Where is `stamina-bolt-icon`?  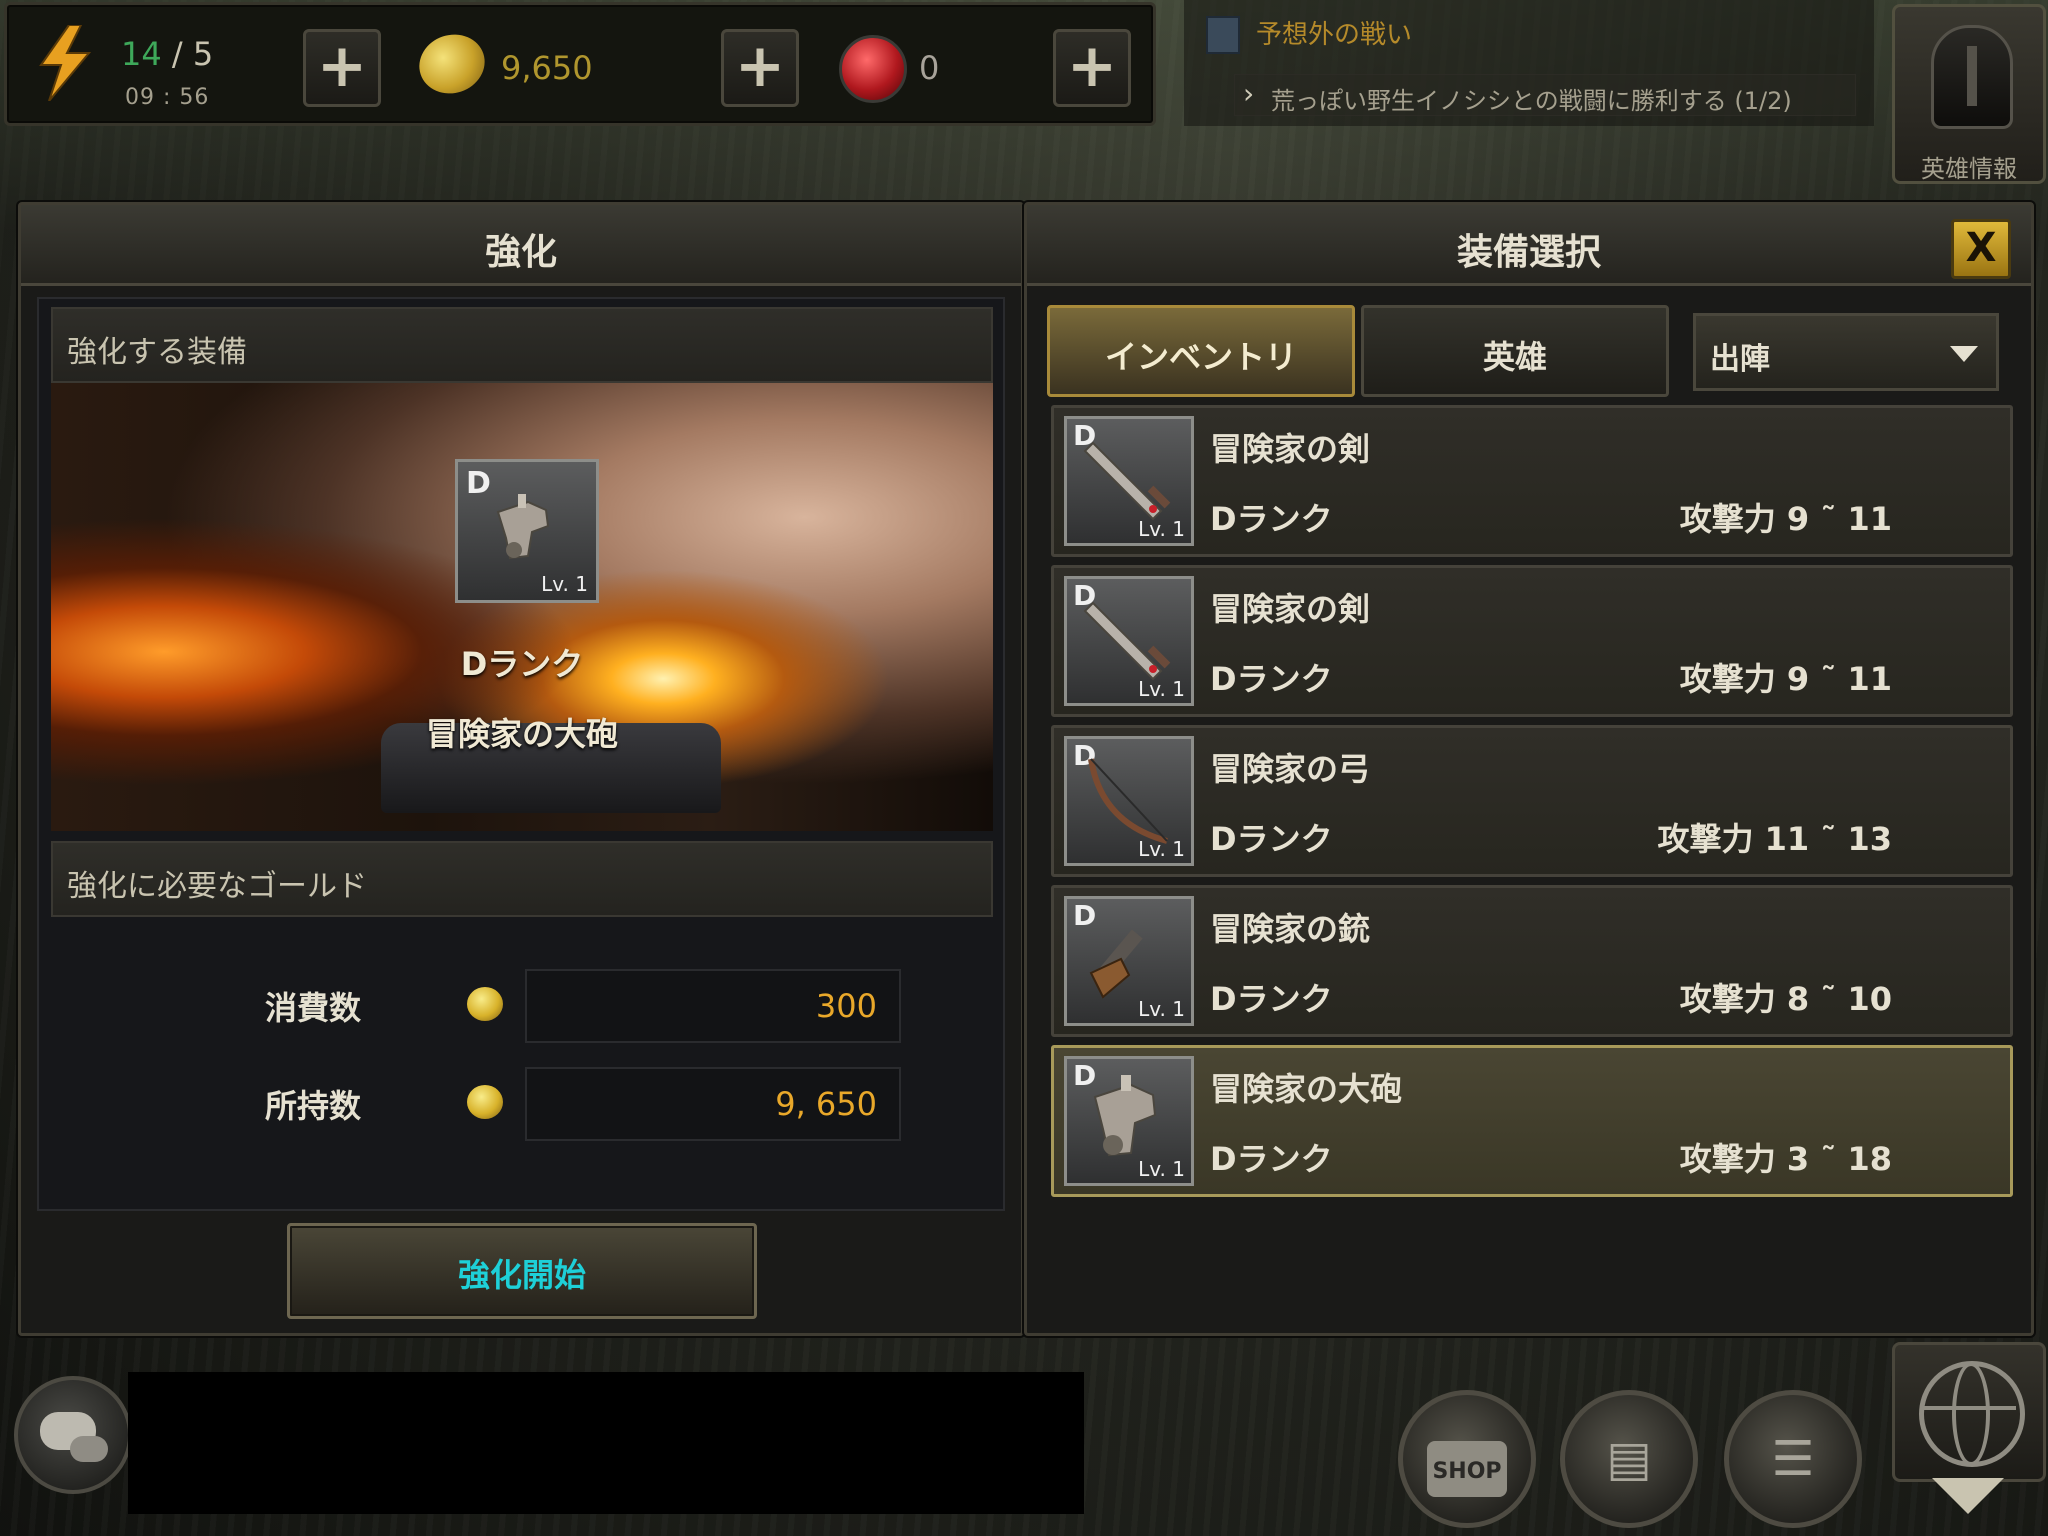 stamina-bolt-icon is located at coordinates (65, 63).